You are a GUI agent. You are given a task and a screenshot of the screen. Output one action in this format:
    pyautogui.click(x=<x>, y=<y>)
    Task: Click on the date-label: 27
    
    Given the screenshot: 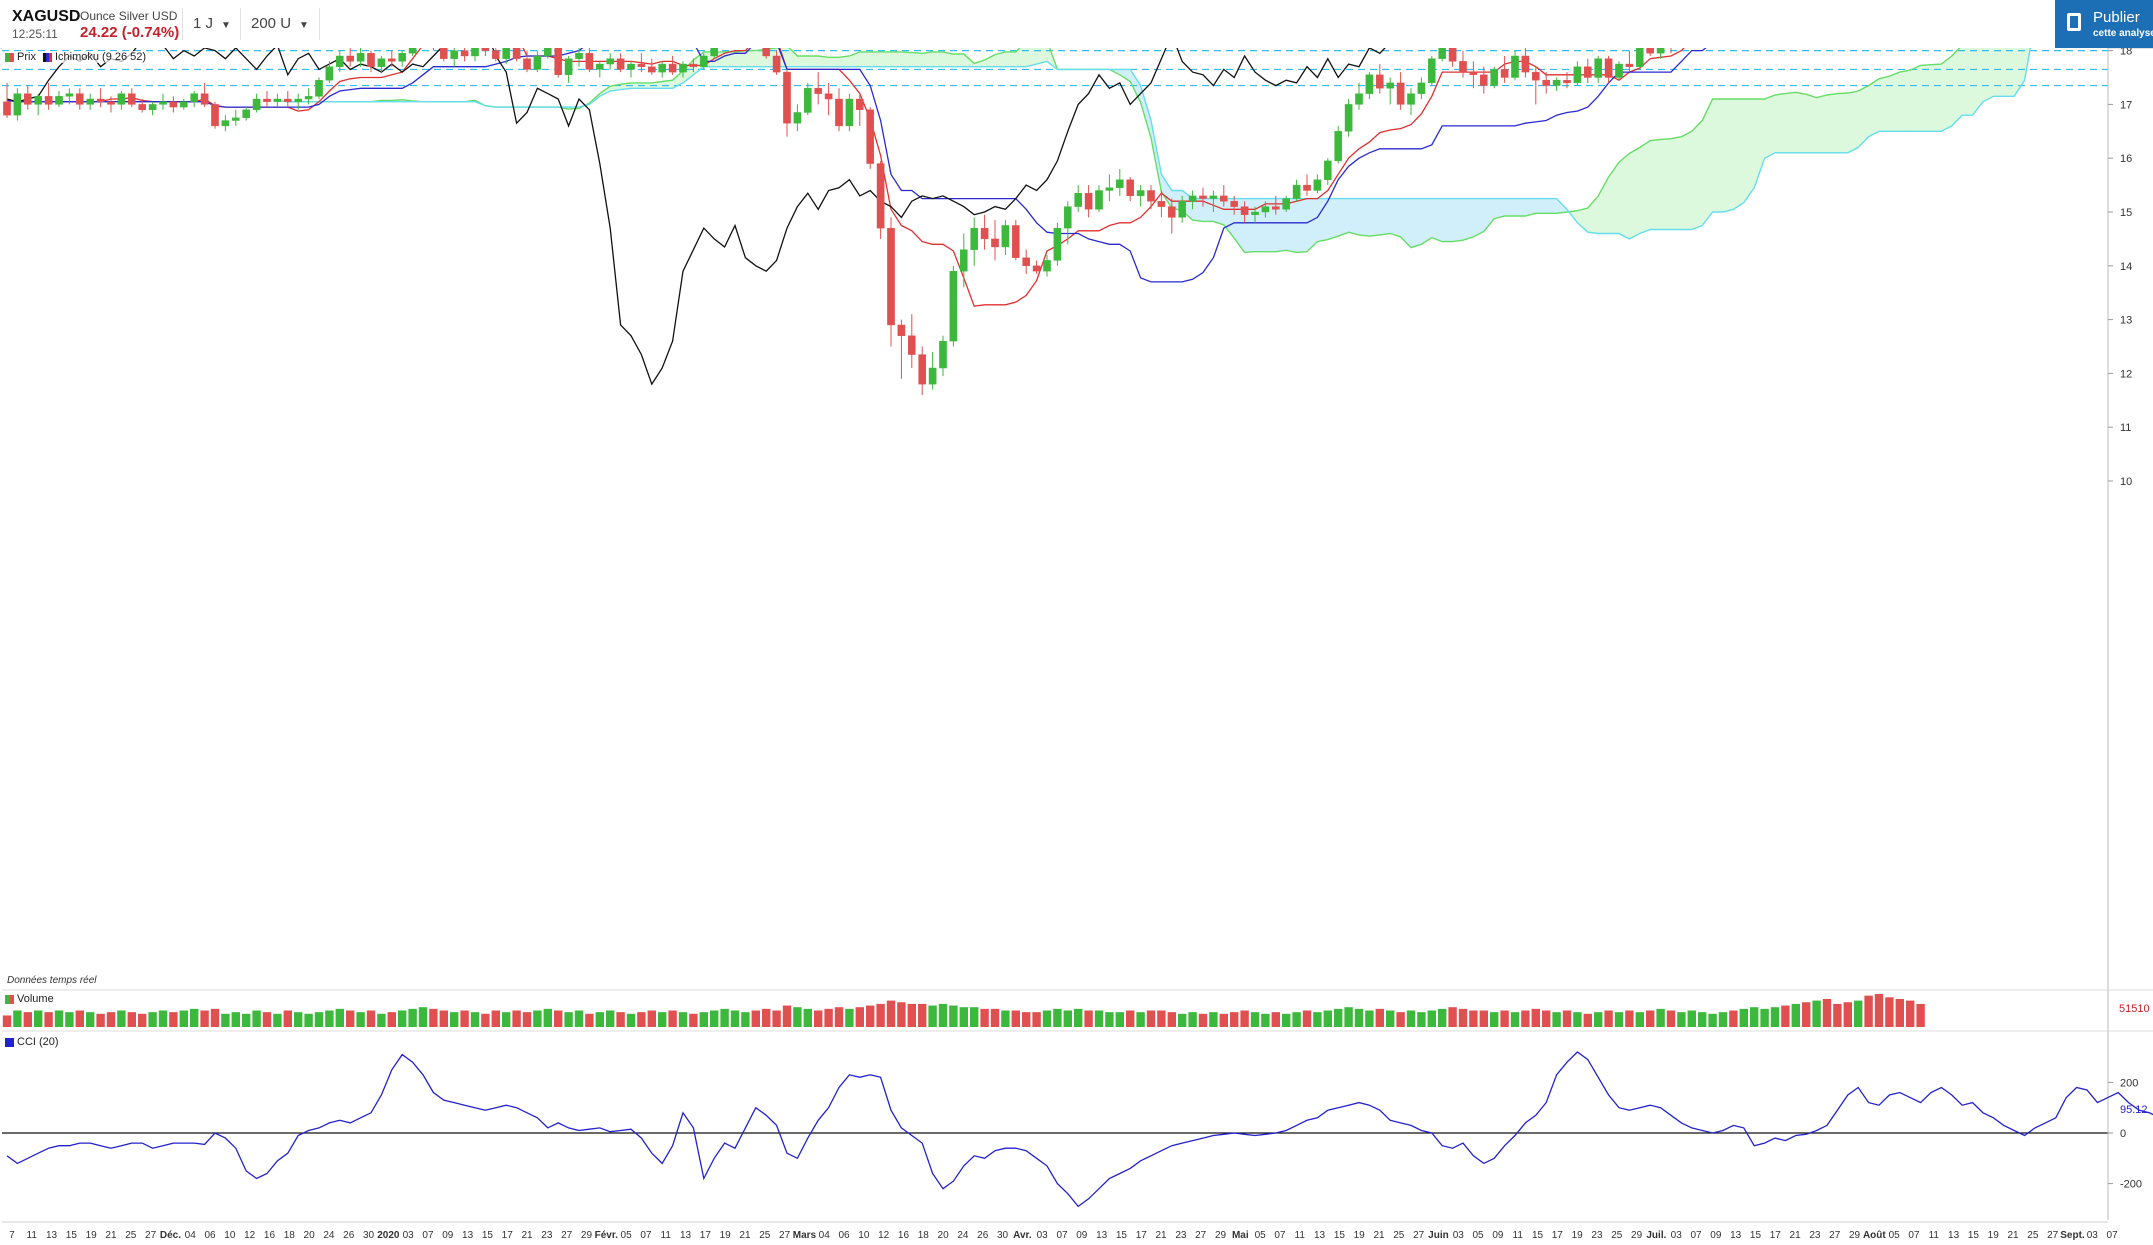 What is the action you would take?
    pyautogui.click(x=151, y=1235)
    